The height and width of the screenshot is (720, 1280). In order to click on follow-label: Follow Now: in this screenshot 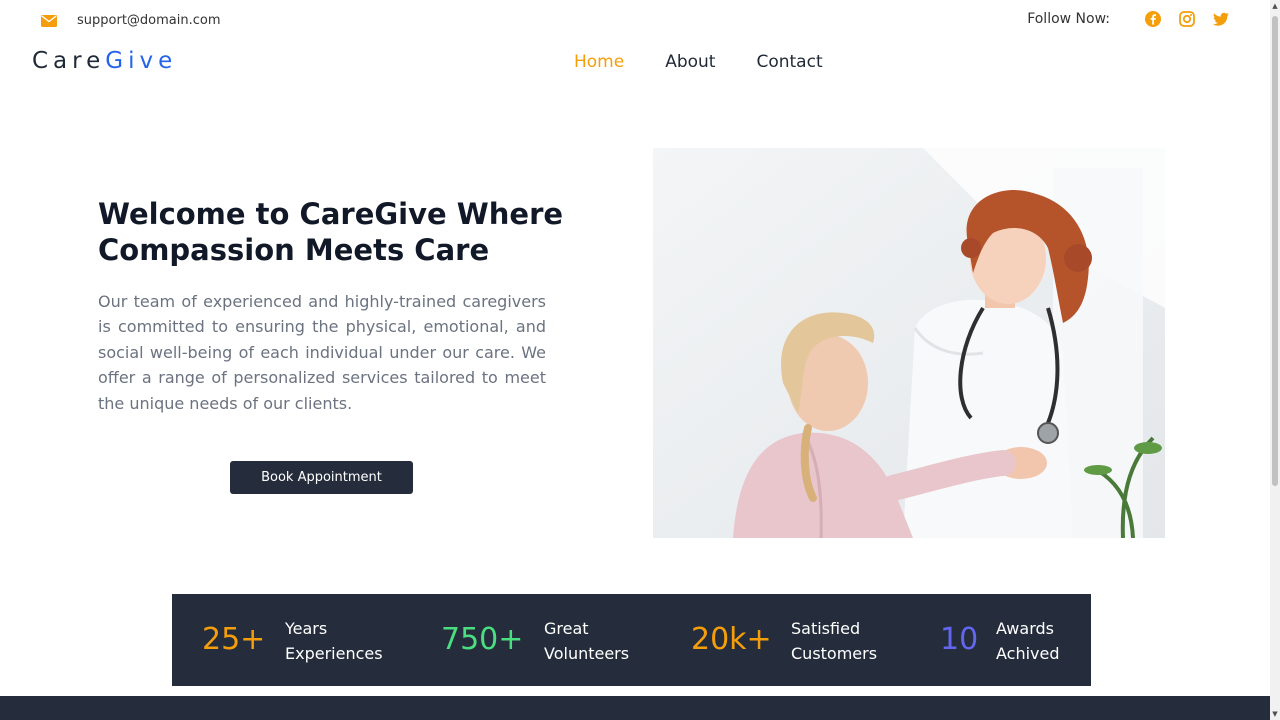, I will do `click(1068, 19)`.